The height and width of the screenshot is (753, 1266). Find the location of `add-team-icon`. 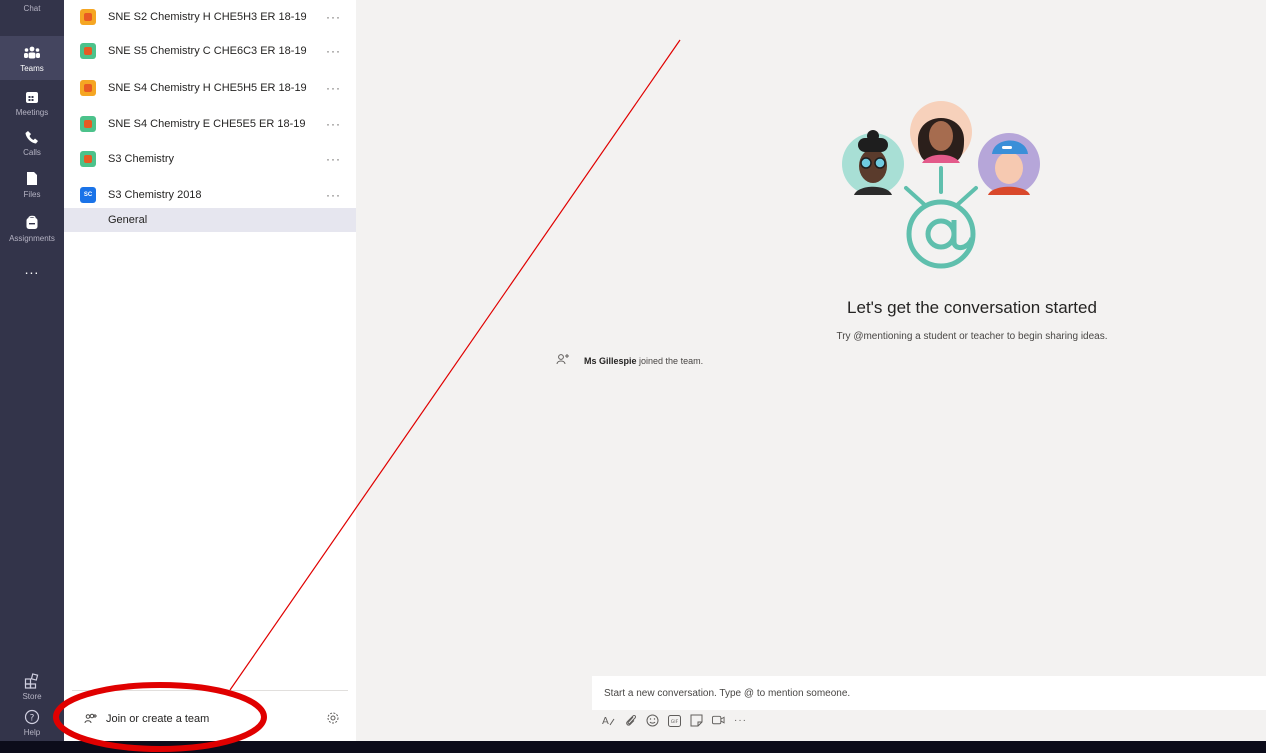

add-team-icon is located at coordinates (91, 721).